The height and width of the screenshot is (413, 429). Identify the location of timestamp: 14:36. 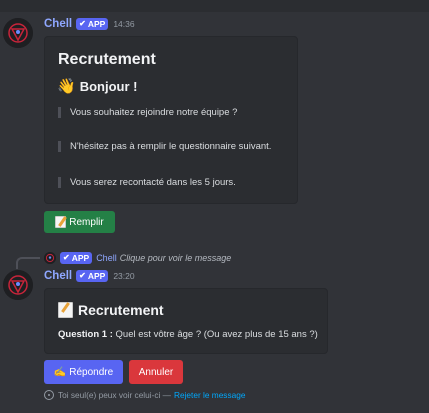
(123, 24).